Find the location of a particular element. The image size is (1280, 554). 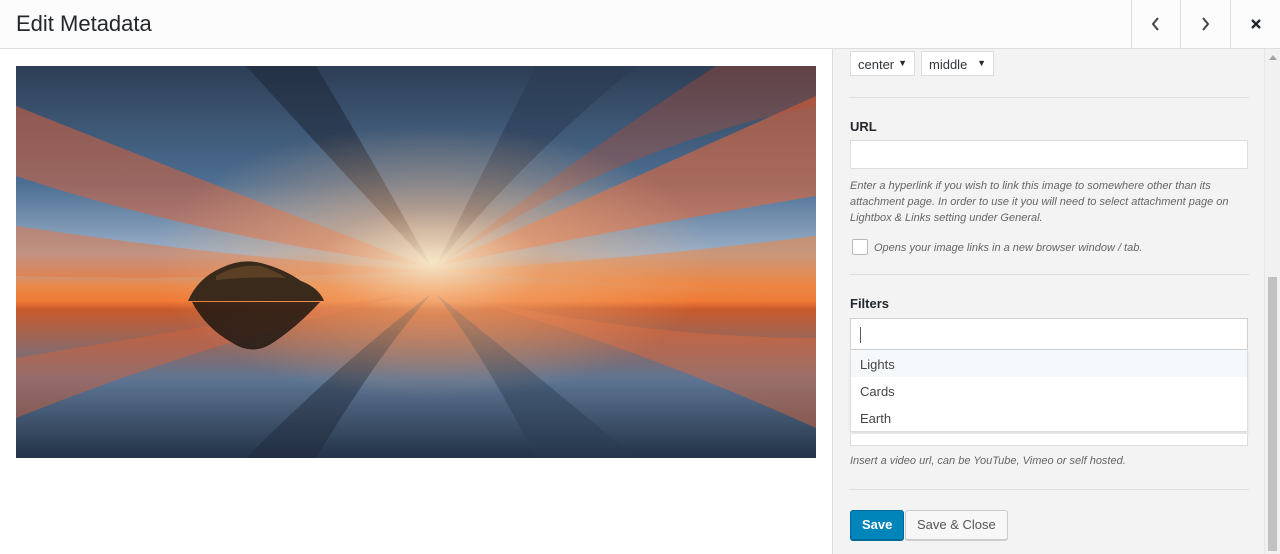

filter-option-lights: Lights is located at coordinates (1049, 363).